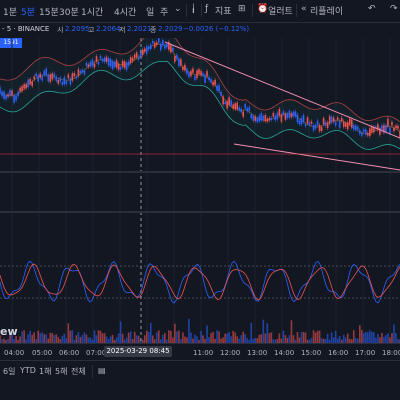 Image resolution: width=400 pixels, height=400 pixels. What do you see at coordinates (164, 11) in the screenshot?
I see `timeframe-1w: 주` at bounding box center [164, 11].